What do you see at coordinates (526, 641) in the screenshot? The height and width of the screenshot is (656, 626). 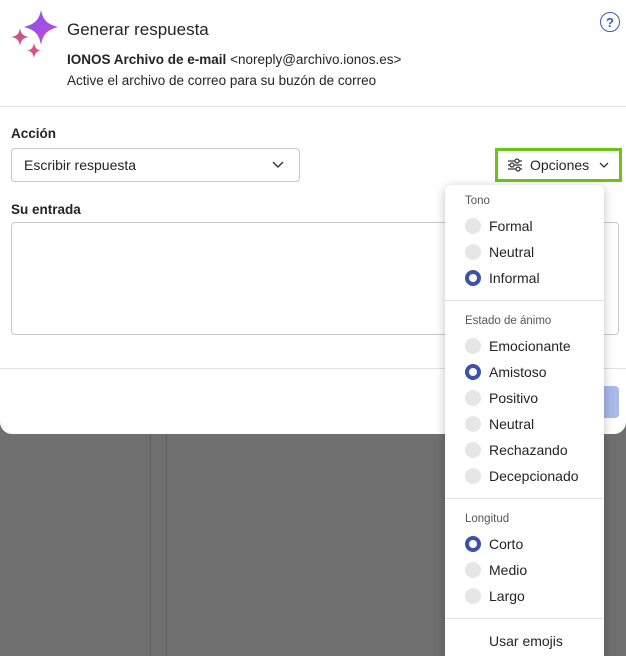 I see `use-emojis-option: Usar emojis` at bounding box center [526, 641].